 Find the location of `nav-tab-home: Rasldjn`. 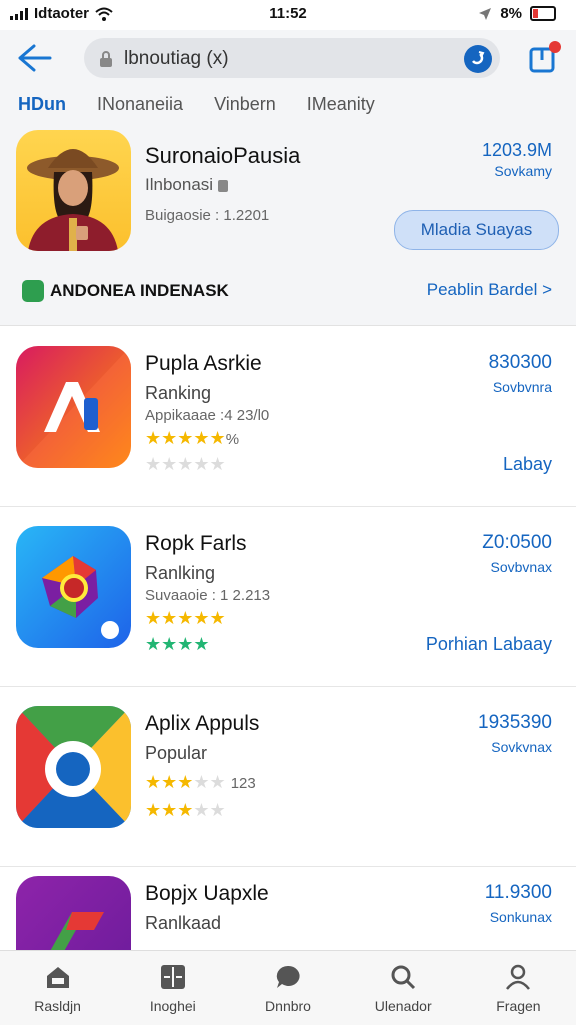

nav-tab-home: Rasldjn is located at coordinates (57, 988).